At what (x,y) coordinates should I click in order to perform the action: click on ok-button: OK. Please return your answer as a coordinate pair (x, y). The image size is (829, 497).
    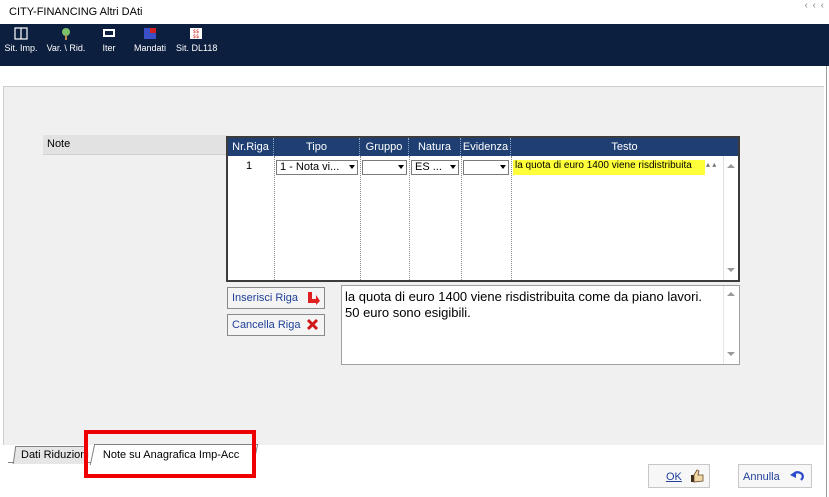
    Looking at the image, I should click on (679, 476).